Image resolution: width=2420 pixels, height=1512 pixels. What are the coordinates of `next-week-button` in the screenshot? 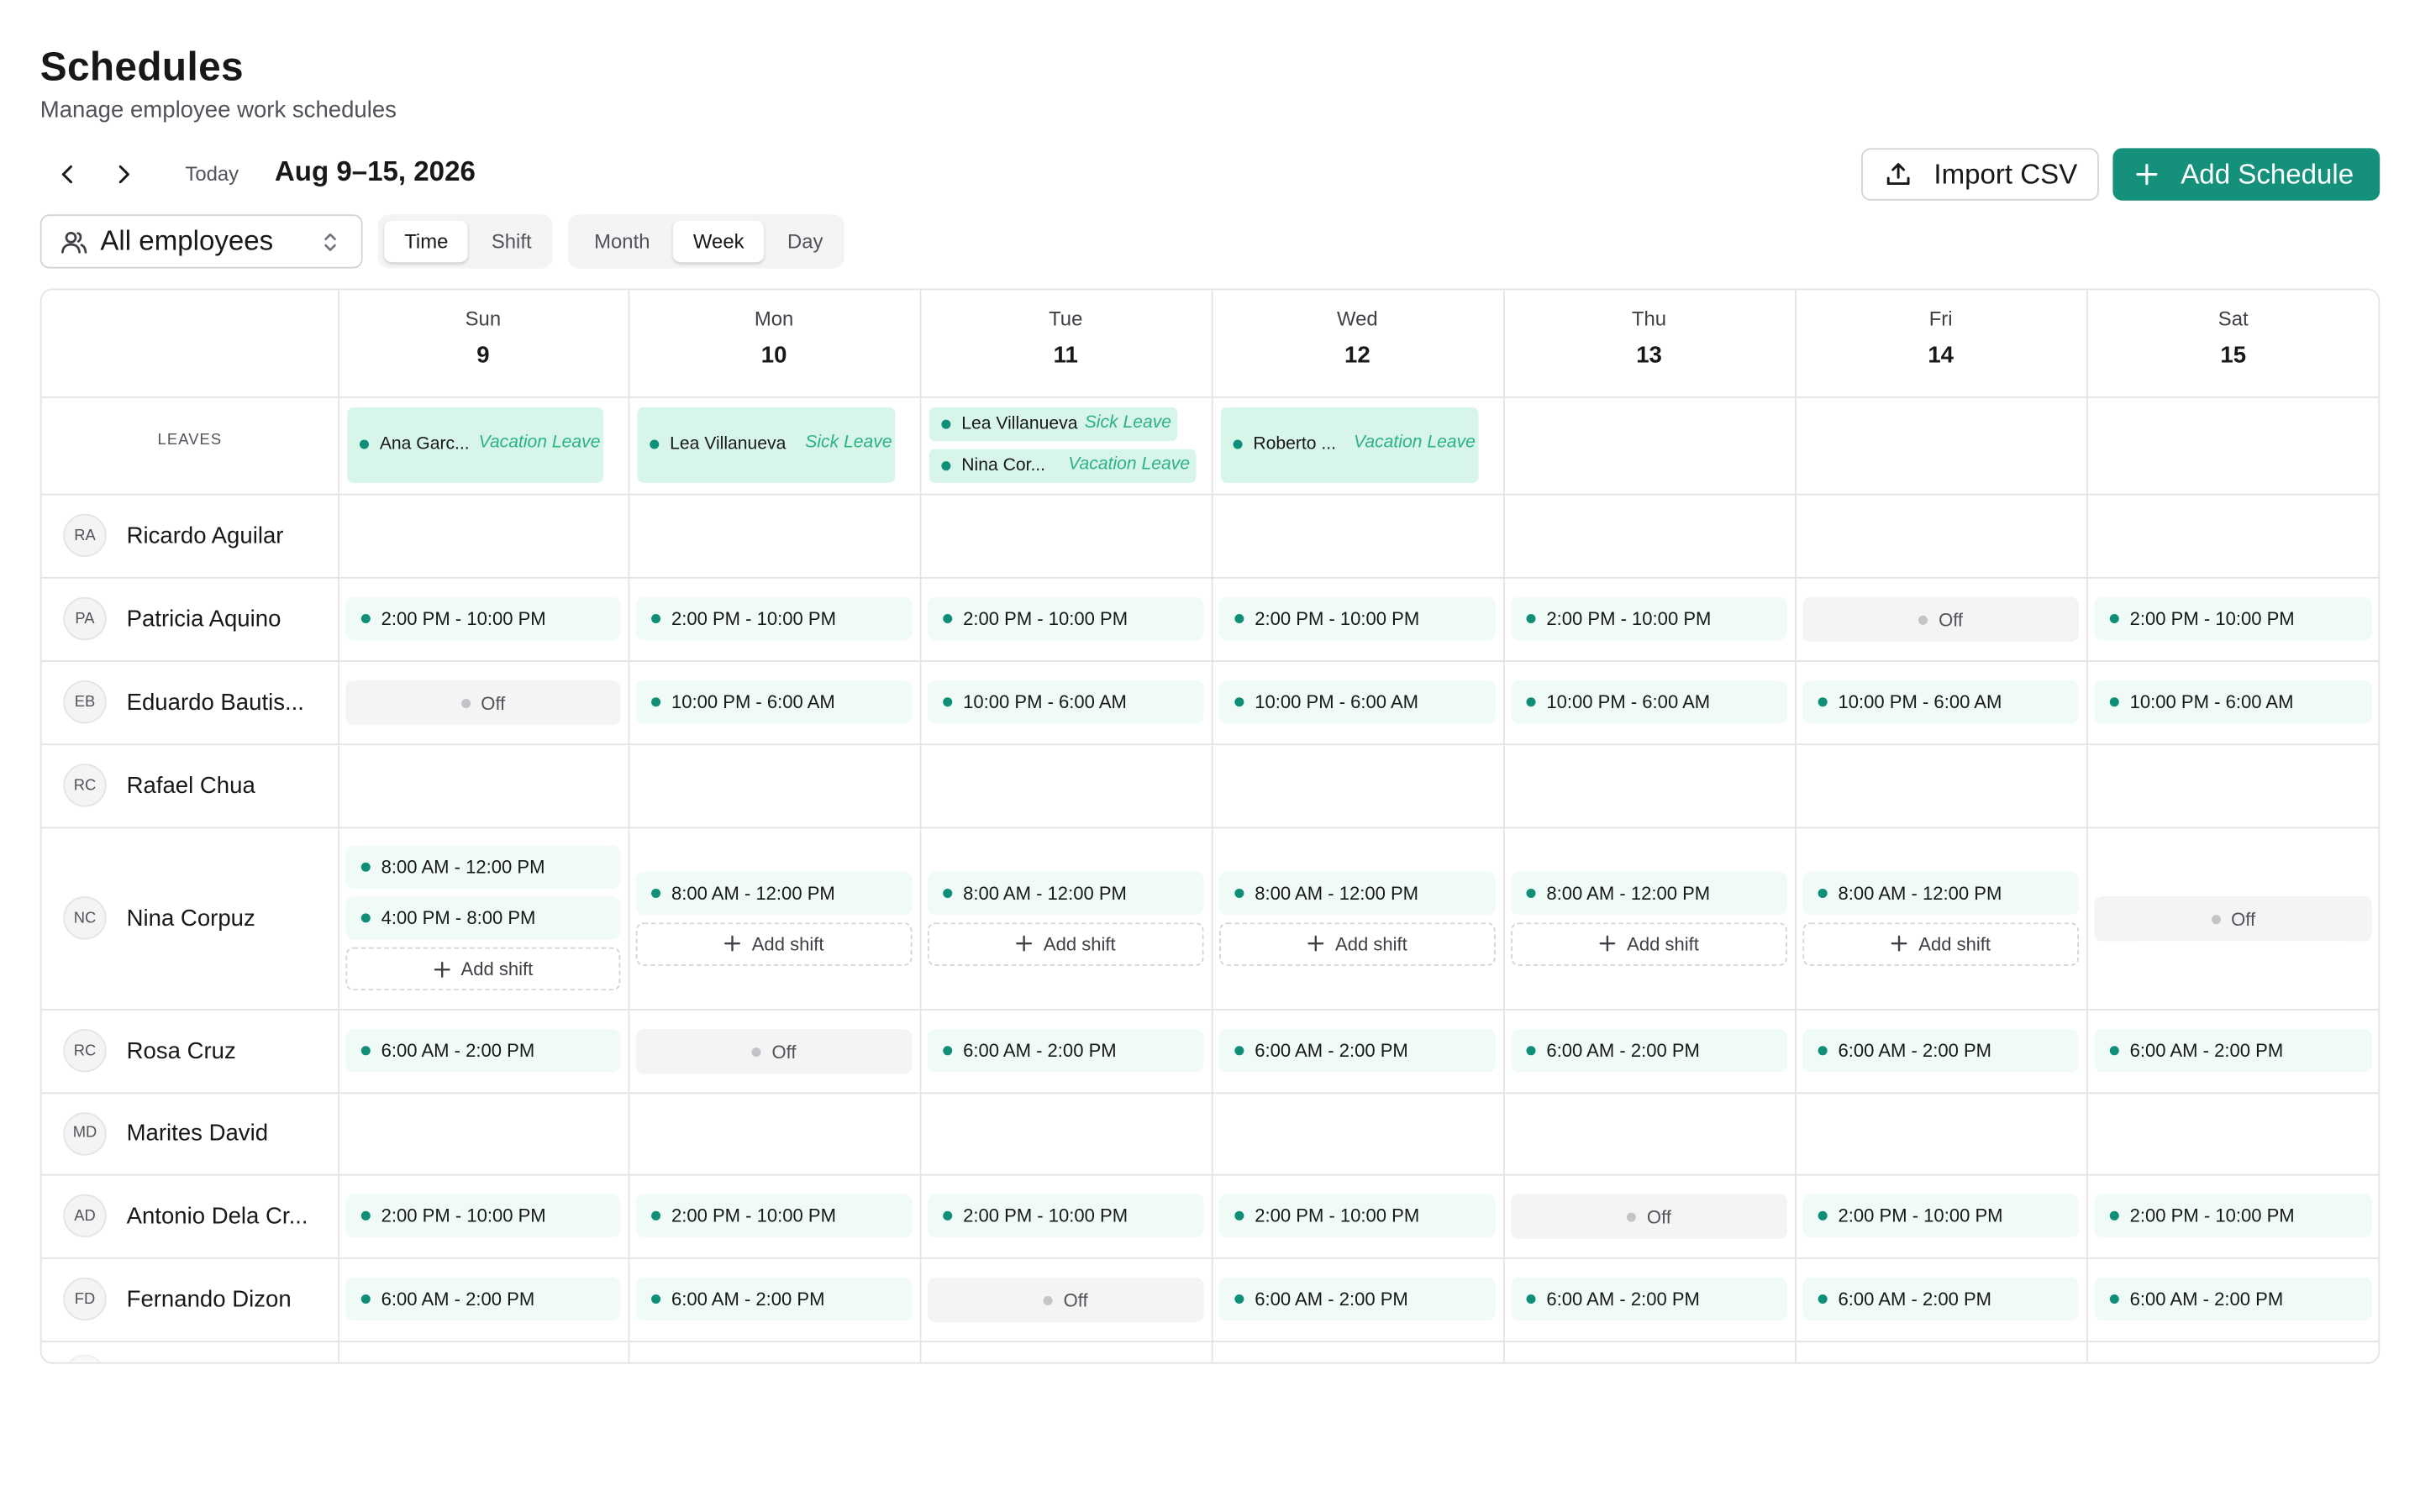 It's located at (124, 174).